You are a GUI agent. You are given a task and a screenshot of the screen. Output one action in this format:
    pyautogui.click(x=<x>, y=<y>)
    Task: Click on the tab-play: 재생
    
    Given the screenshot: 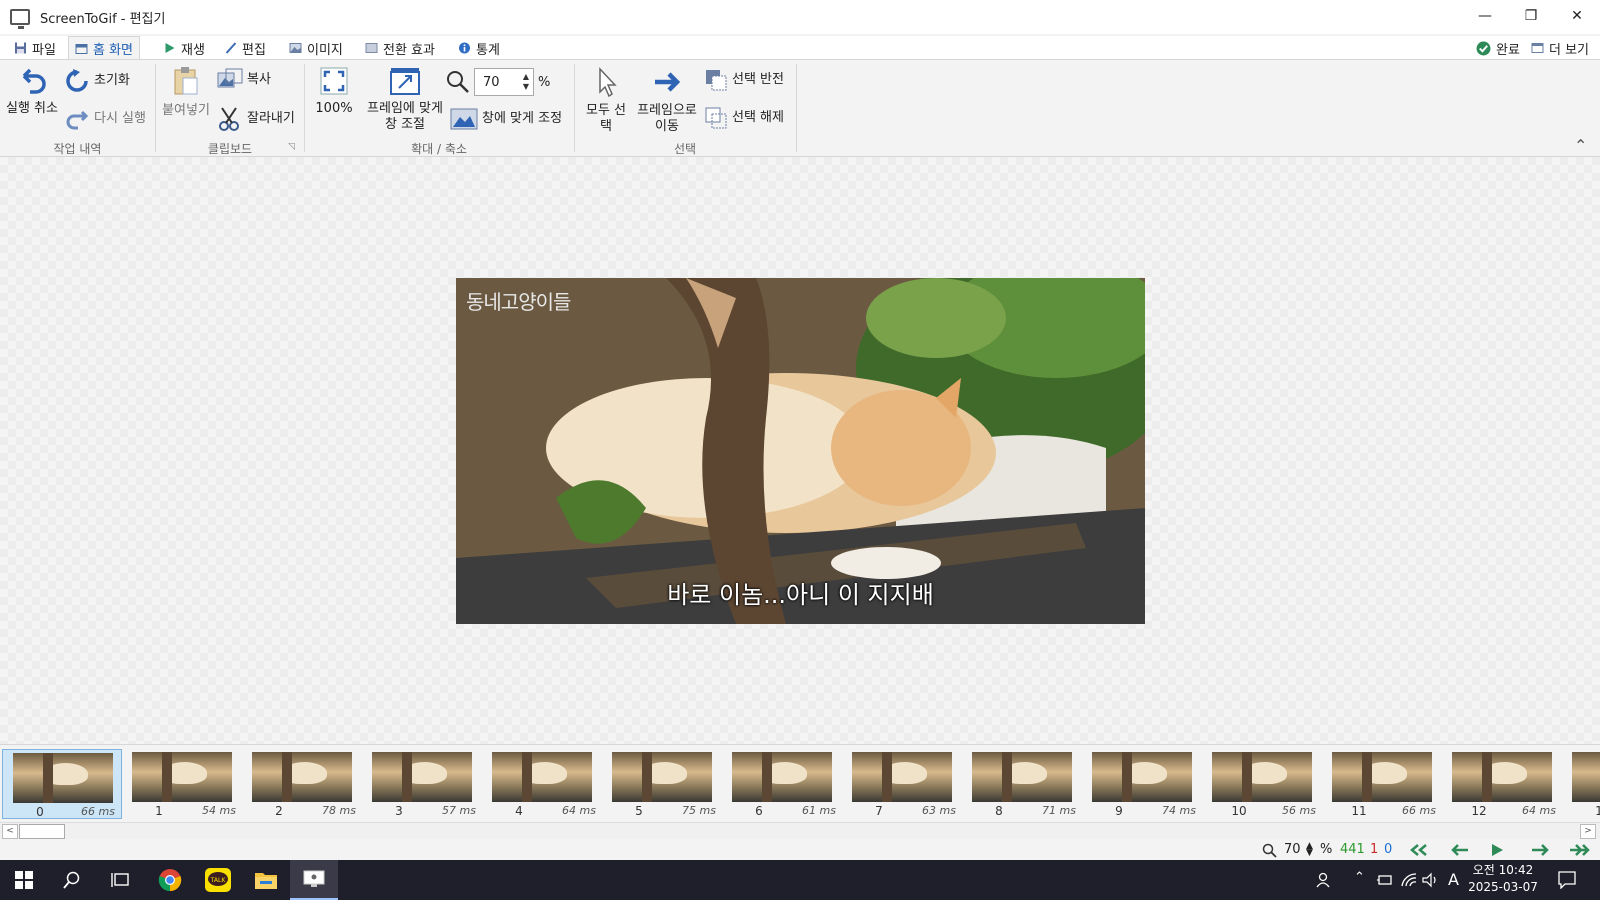 What is the action you would take?
    pyautogui.click(x=184, y=48)
    